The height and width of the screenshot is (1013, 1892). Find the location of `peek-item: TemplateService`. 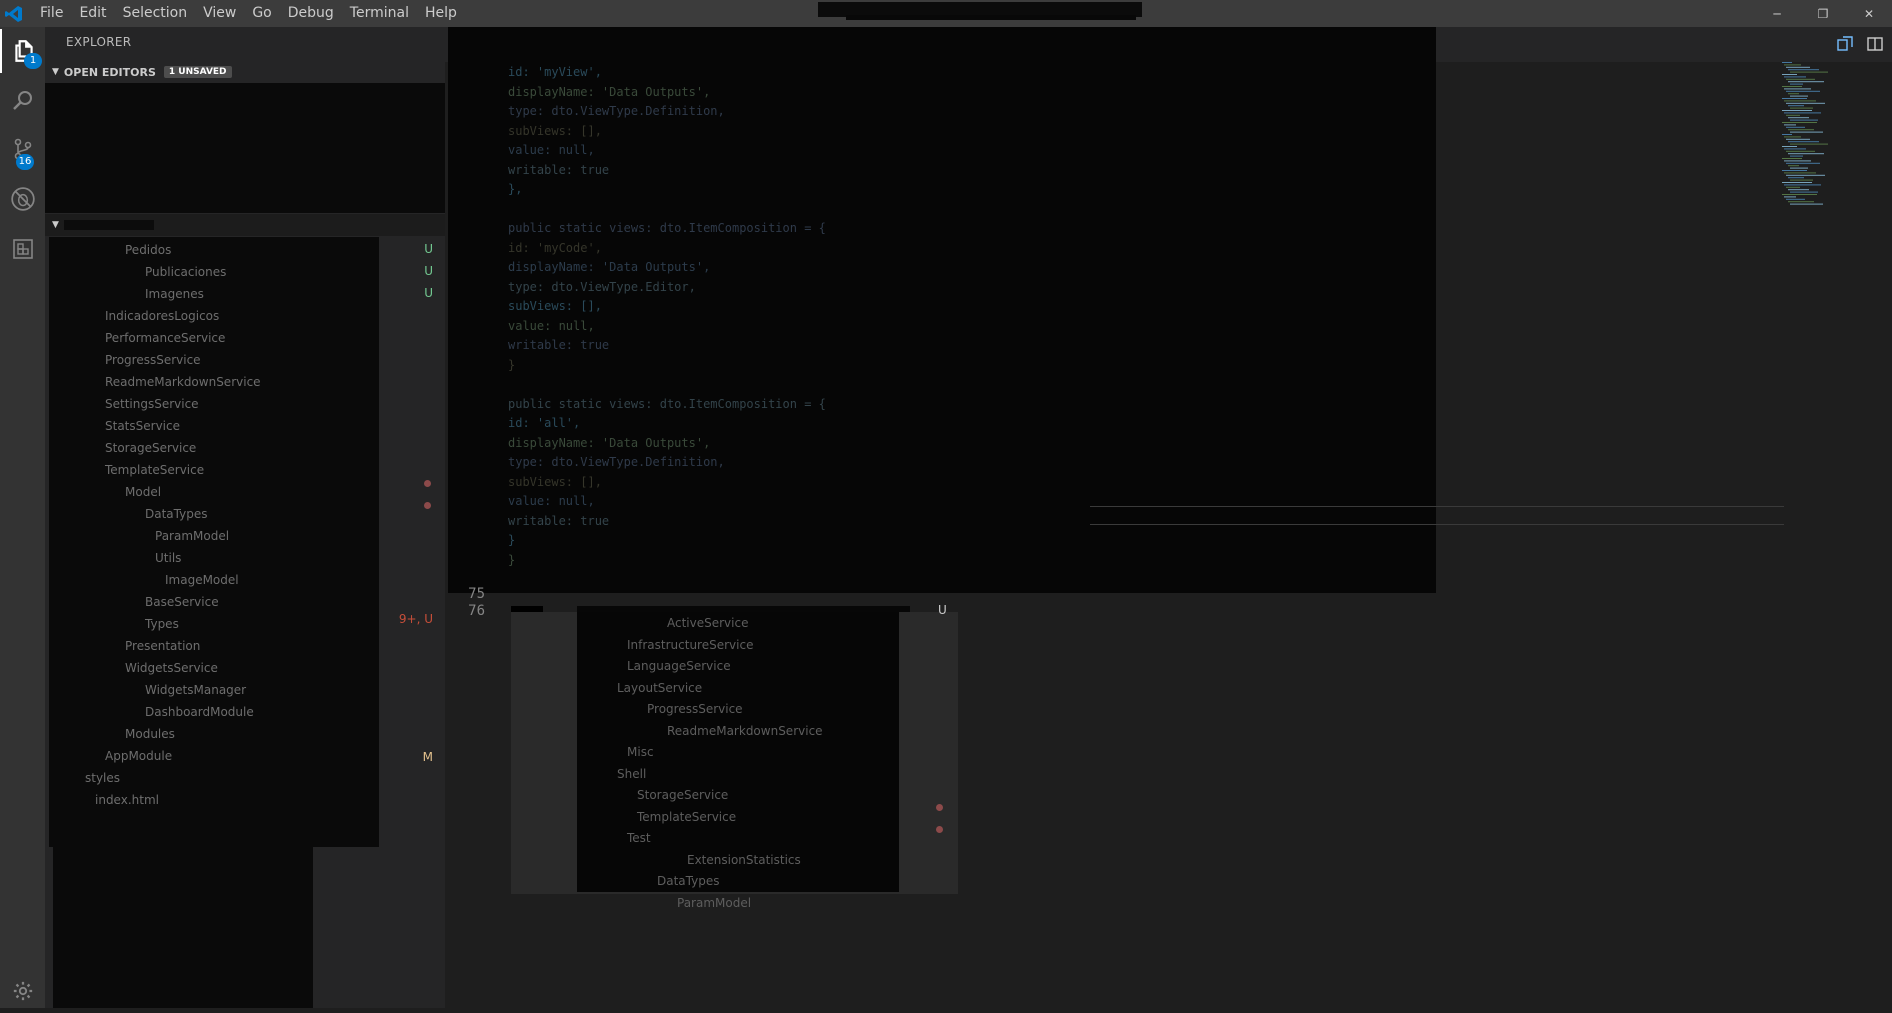

peek-item: TemplateService is located at coordinates (686, 817).